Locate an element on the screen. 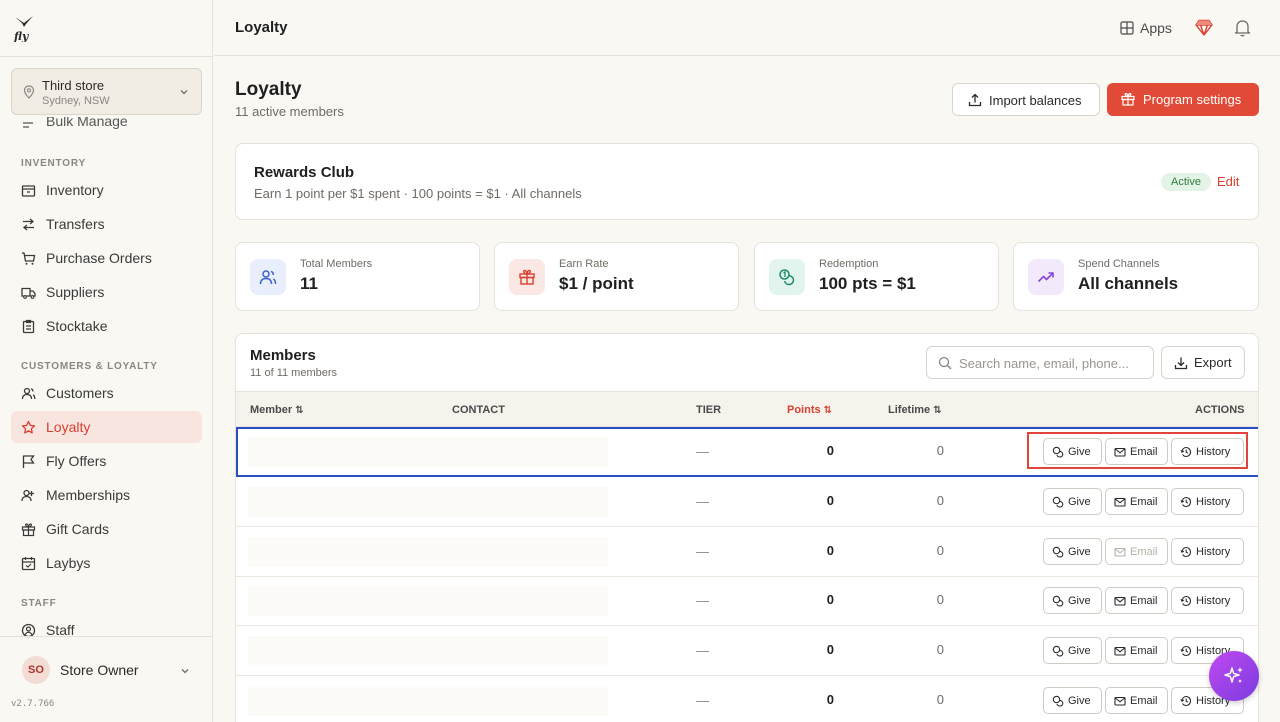  sidebar-item-fly-offers: Fly Offers is located at coordinates (106, 461).